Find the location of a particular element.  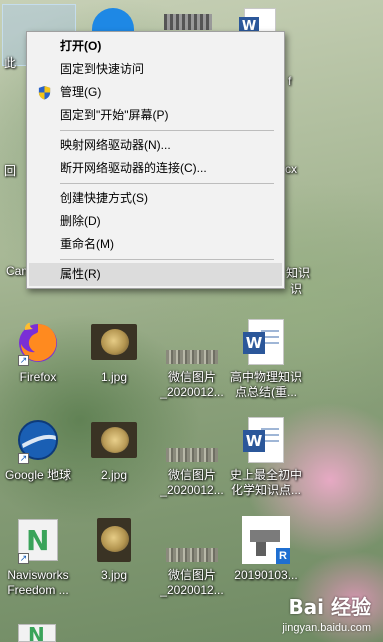

icon-label: 1.jpg is located at coordinates (114, 377).